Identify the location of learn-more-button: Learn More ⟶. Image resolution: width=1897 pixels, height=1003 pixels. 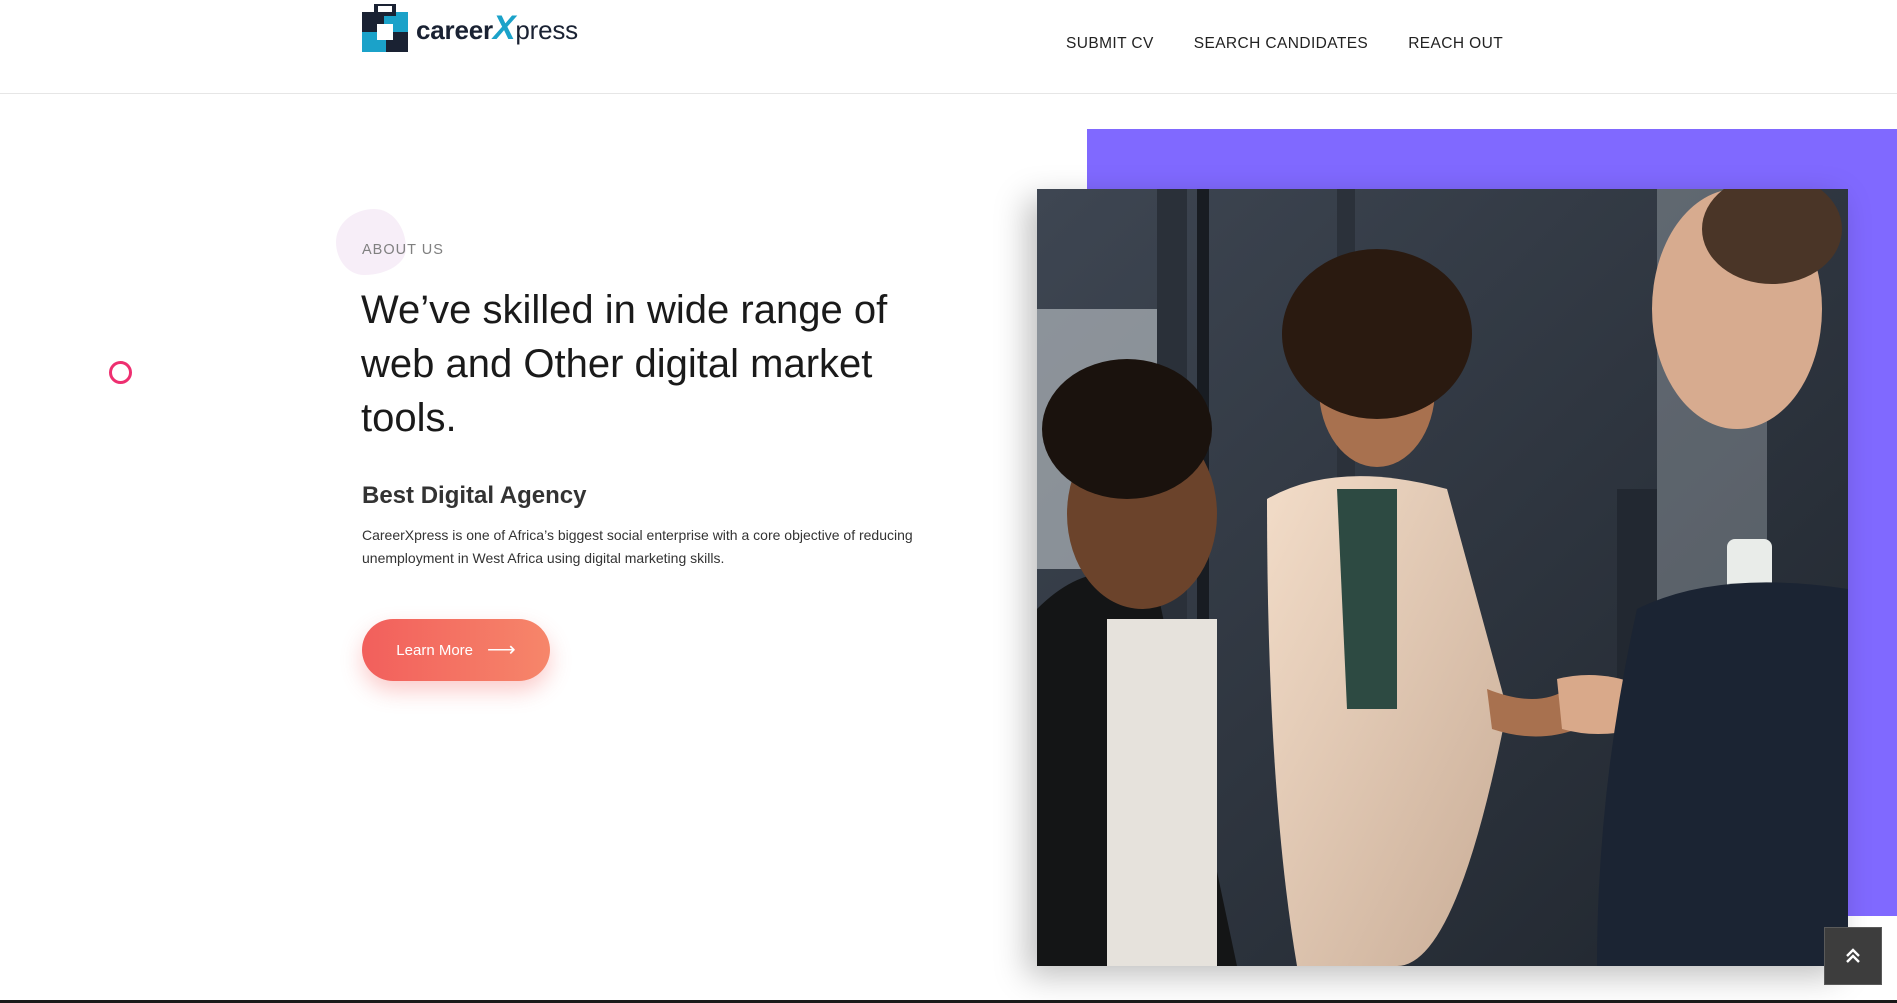
(456, 650).